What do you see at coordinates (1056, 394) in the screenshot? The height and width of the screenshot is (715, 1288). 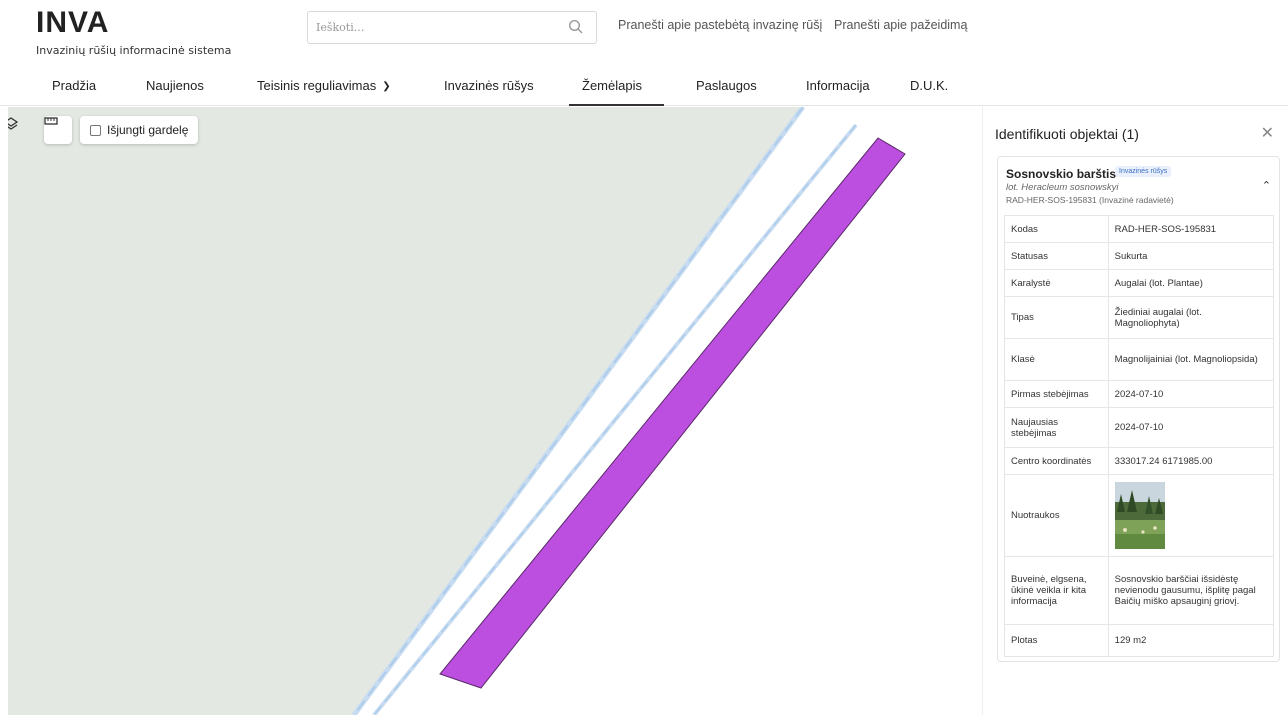 I see `attr-key: Pirmas stebėjimas` at bounding box center [1056, 394].